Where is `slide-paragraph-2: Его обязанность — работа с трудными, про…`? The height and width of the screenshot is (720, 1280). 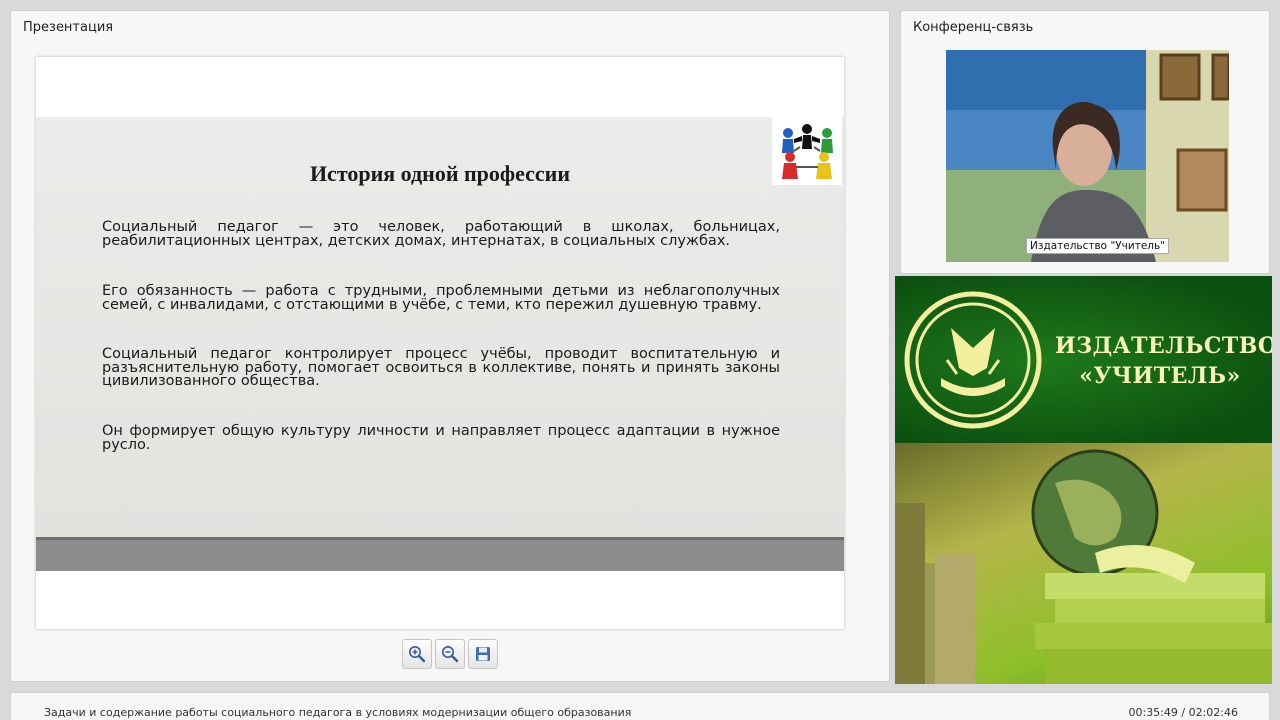 slide-paragraph-2: Его обязанность — работа с трудными, про… is located at coordinates (441, 298).